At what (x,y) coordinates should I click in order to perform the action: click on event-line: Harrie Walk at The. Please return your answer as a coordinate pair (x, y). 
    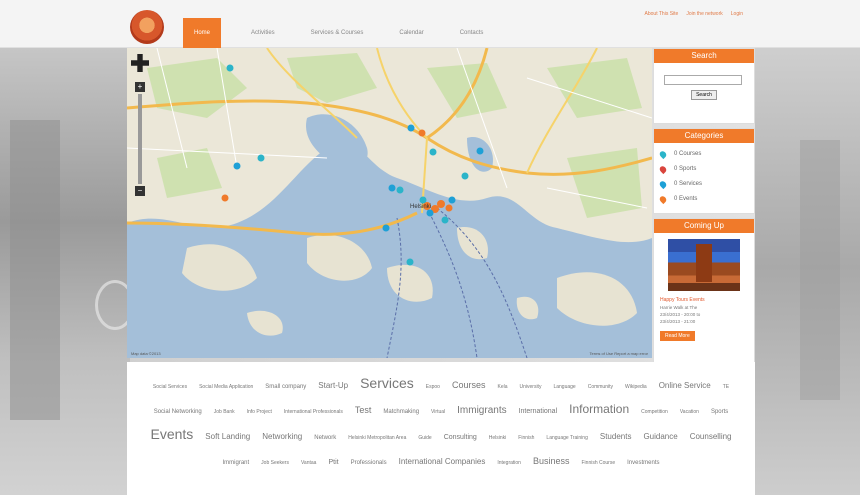
    Looking at the image, I should click on (679, 307).